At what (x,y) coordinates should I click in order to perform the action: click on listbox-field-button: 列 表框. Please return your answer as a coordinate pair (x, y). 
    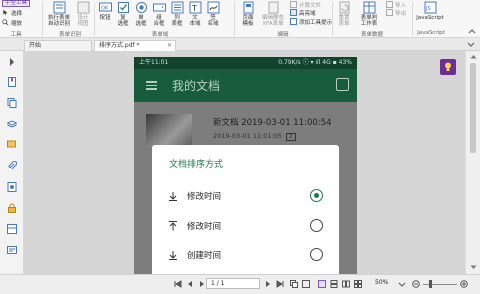
    Looking at the image, I should click on (177, 14).